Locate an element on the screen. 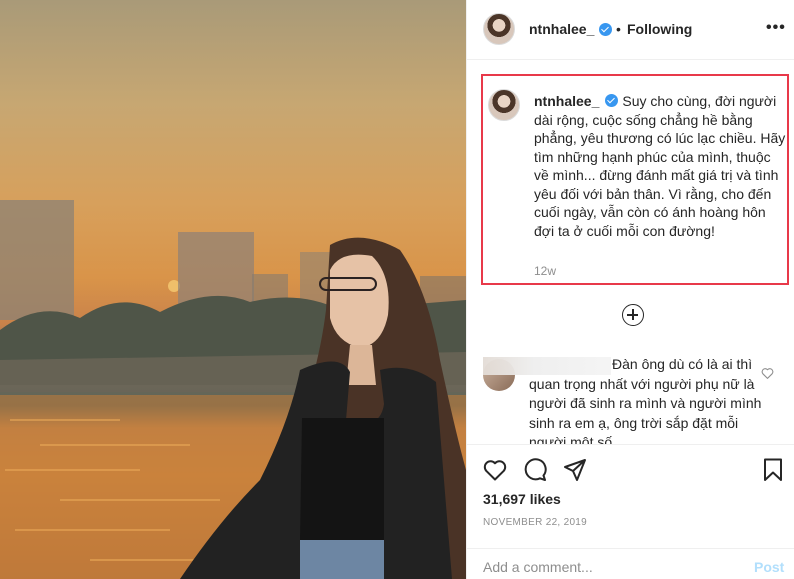  caption-timestamp: 12w is located at coordinates (545, 271).